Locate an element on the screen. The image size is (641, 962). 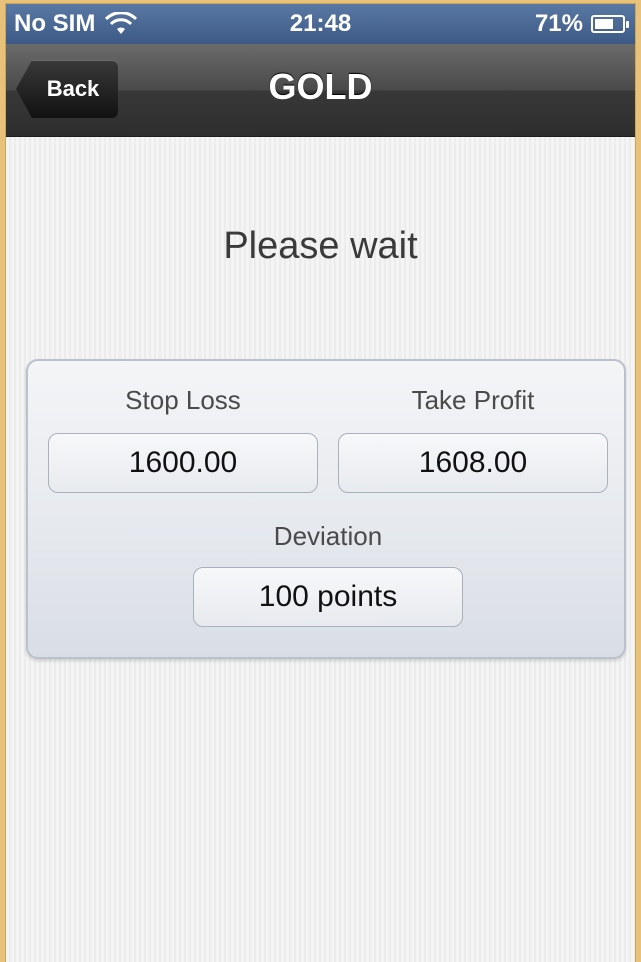
status-right: 71% is located at coordinates (581, 24).